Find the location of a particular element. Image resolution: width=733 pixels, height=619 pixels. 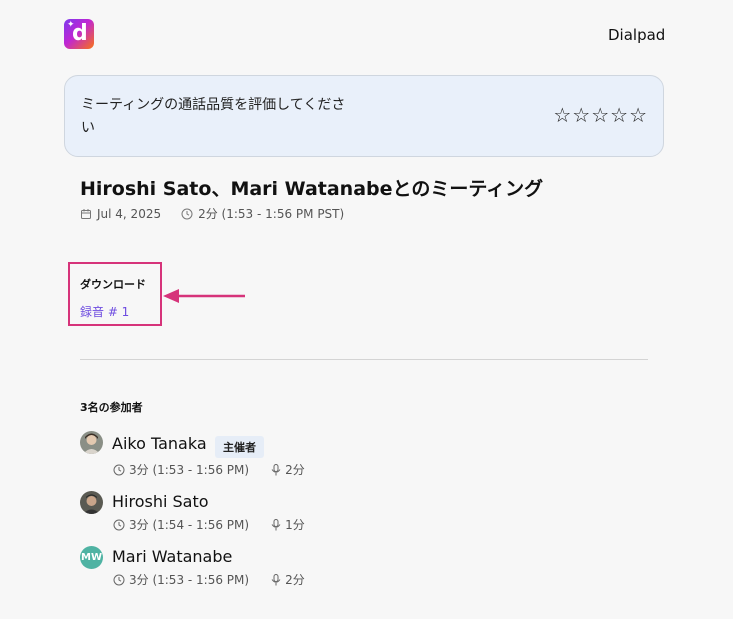

annotation-arrow is located at coordinates (204, 296).